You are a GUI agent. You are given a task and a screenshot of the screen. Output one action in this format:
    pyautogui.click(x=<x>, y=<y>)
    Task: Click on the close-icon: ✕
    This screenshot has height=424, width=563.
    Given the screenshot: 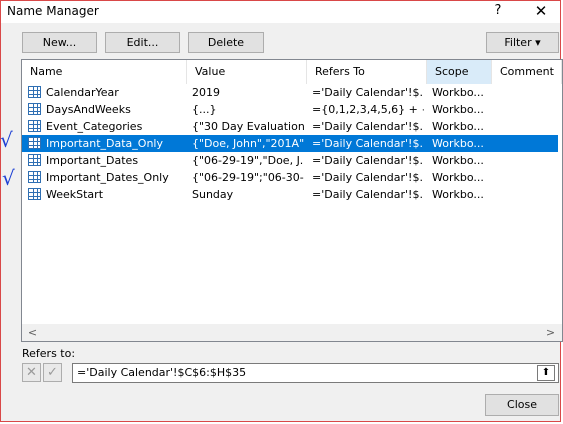 What is the action you would take?
    pyautogui.click(x=541, y=11)
    